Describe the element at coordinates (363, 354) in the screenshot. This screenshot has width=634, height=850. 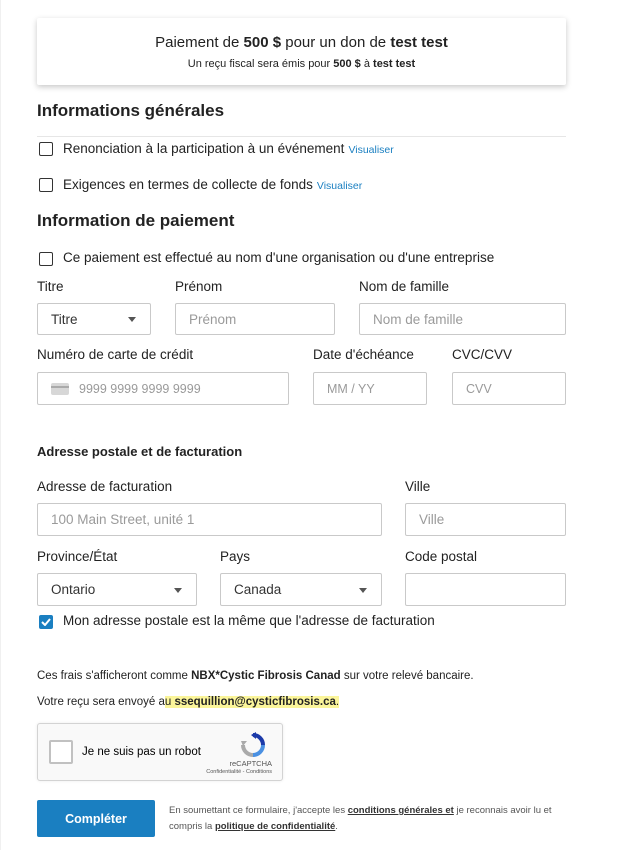
I see `expiry-label: Date d'échéance` at that location.